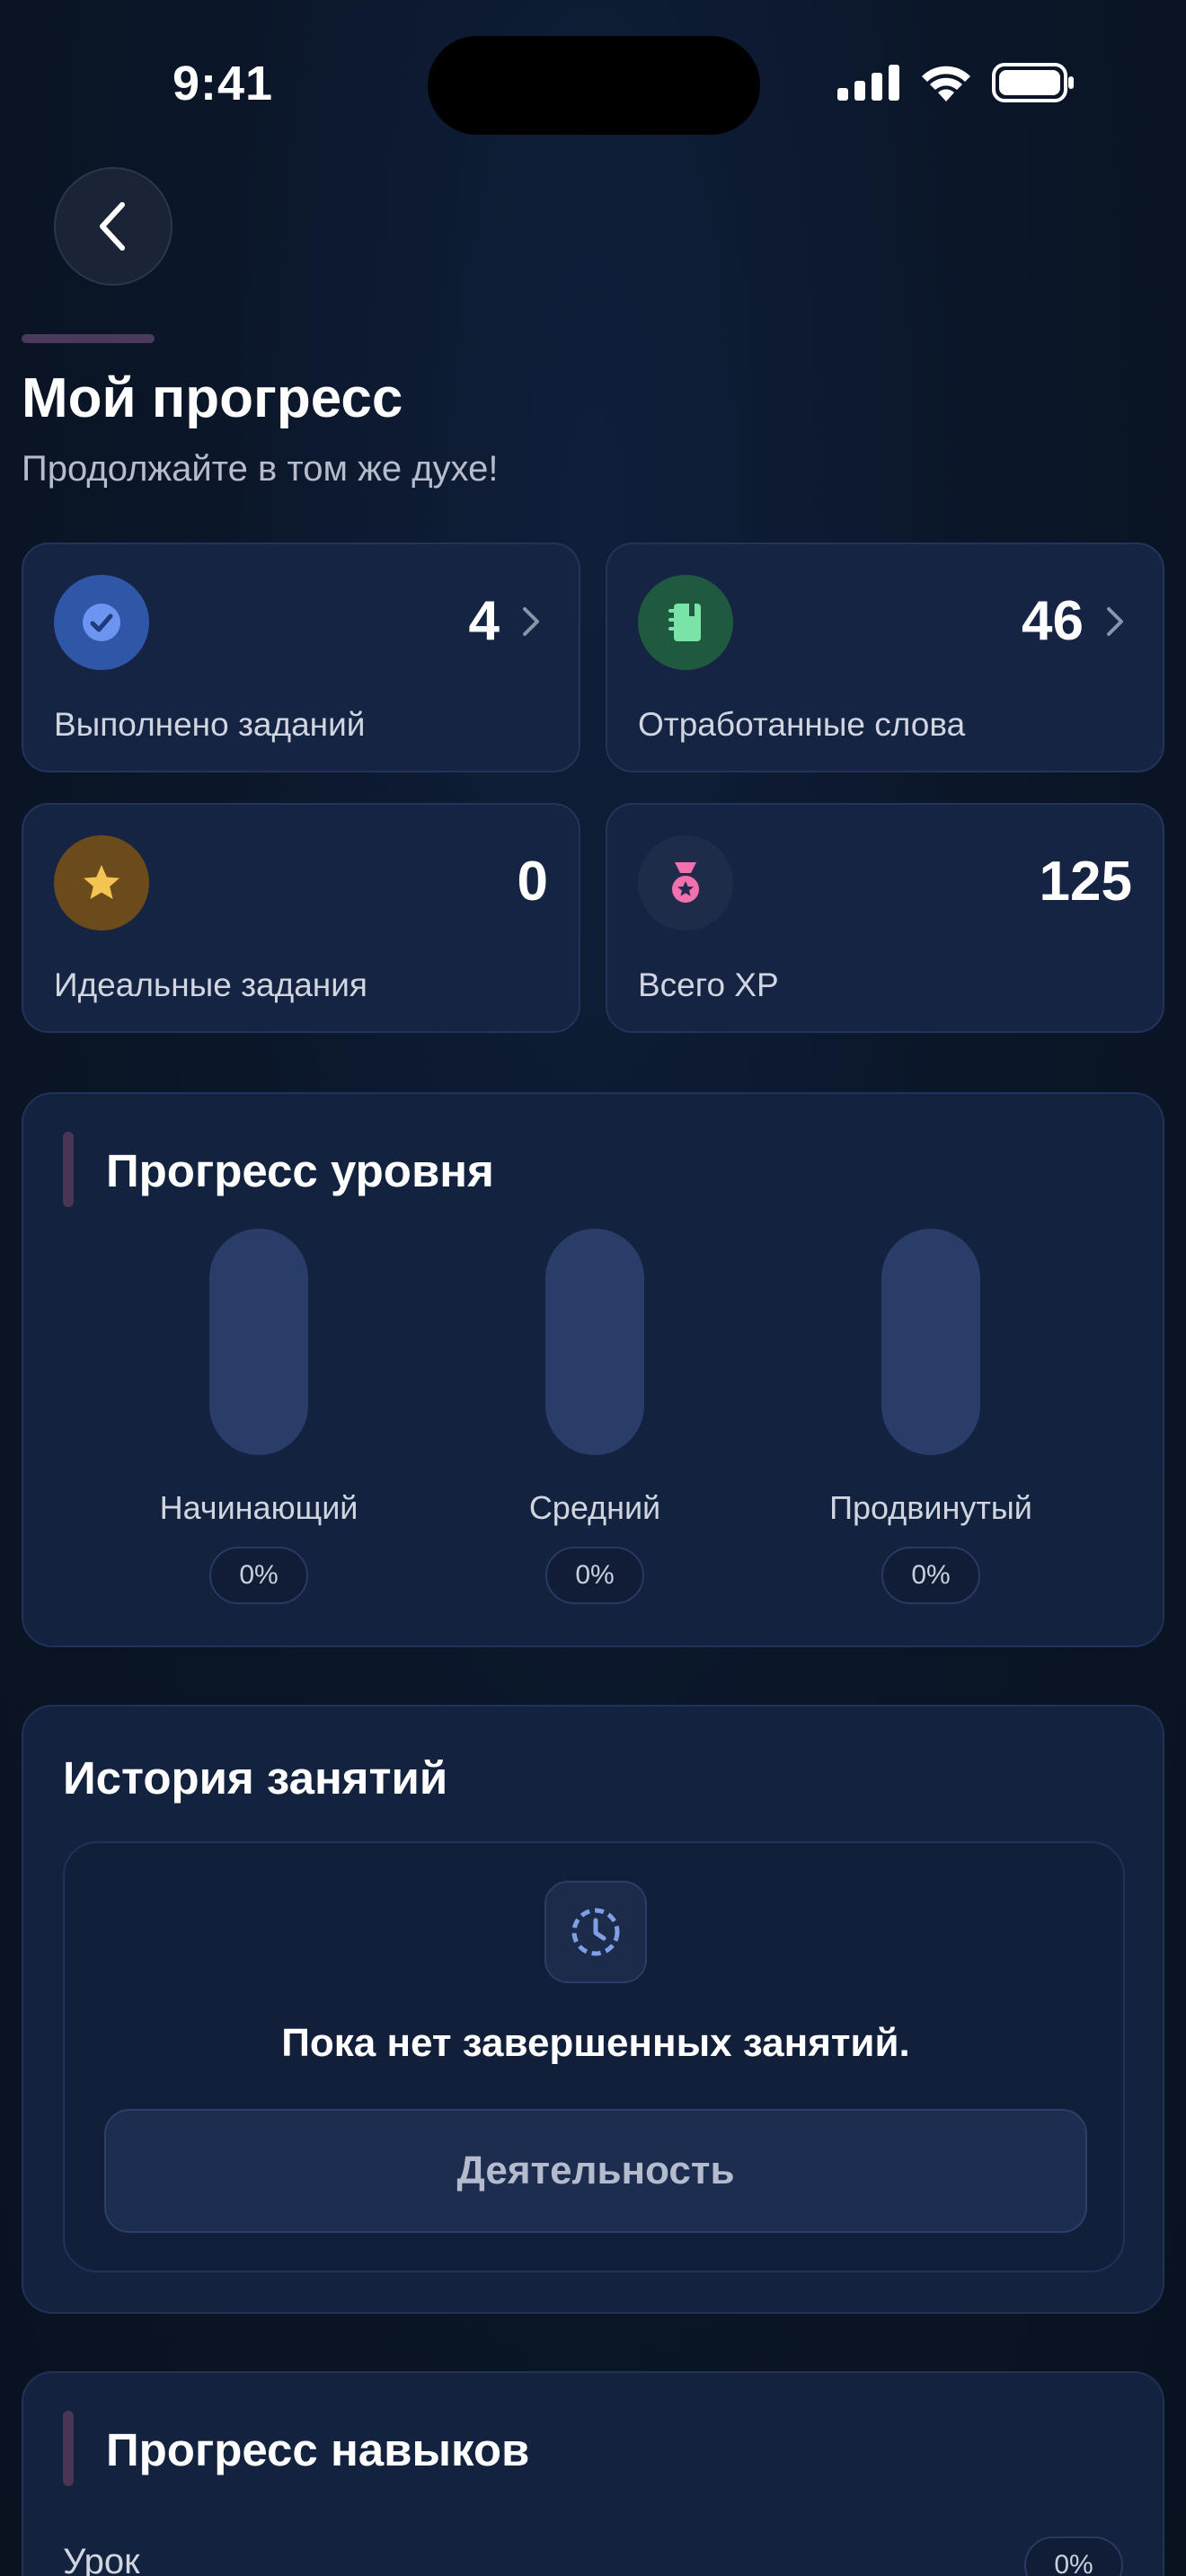  I want to click on stat-value: 4, so click(484, 621).